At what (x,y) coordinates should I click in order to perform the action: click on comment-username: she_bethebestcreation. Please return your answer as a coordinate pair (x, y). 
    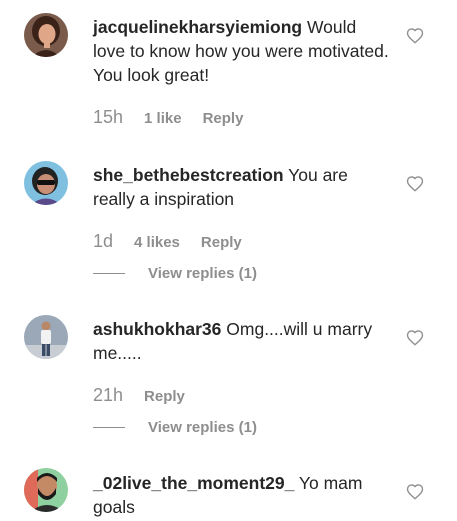
    Looking at the image, I should click on (188, 175).